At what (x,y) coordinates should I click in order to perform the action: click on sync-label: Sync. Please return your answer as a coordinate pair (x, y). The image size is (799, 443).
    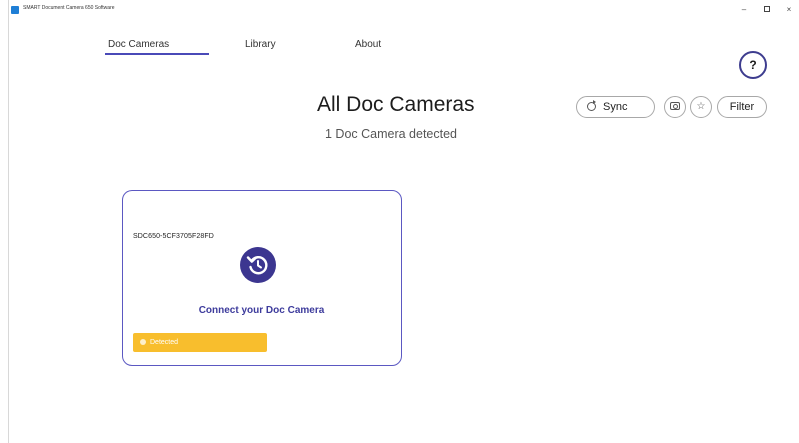
    Looking at the image, I should click on (615, 107).